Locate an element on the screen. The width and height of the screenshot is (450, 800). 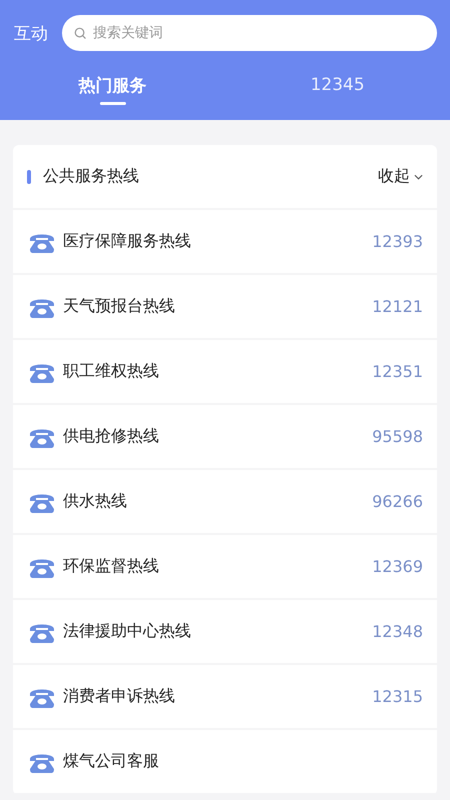
tab-indicator is located at coordinates (113, 103).